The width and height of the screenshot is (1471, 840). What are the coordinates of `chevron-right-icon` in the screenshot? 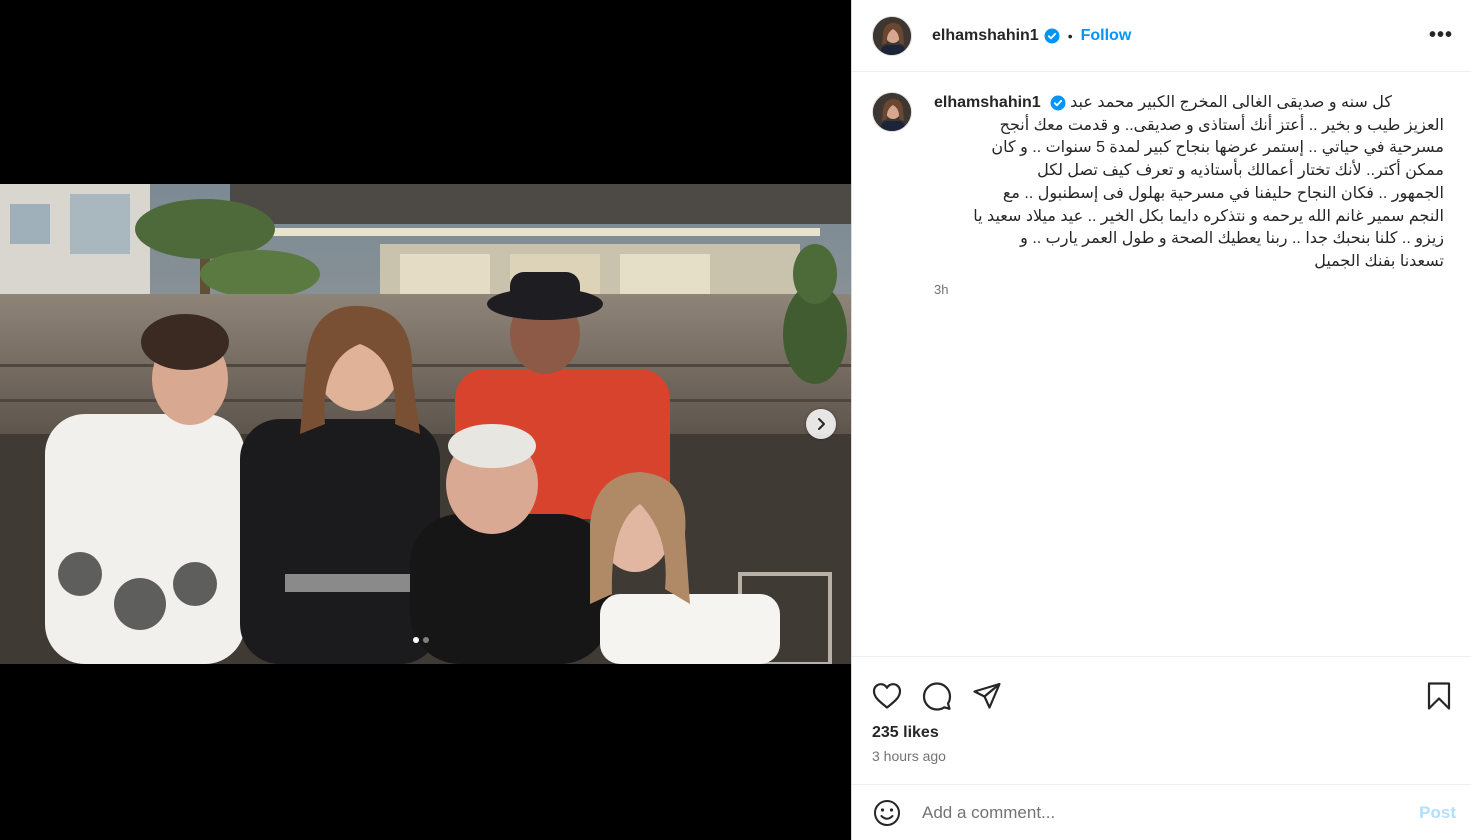 It's located at (821, 424).